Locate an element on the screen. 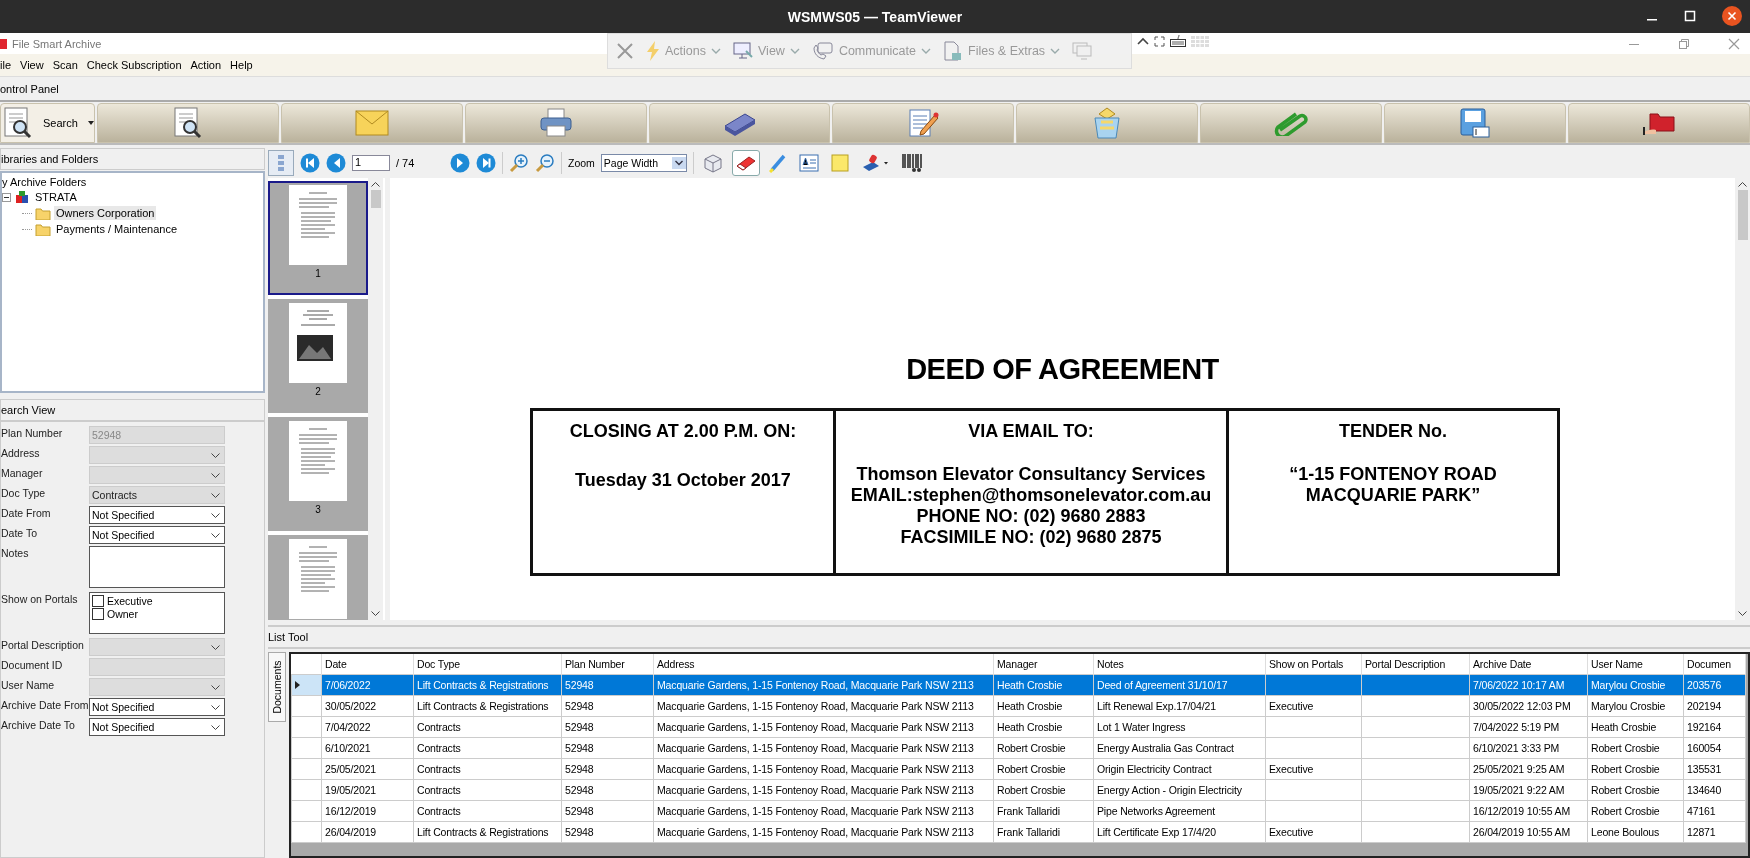 This screenshot has height=858, width=1750. table-cell: 25/05/2021 9:25 AM is located at coordinates (1528, 769).